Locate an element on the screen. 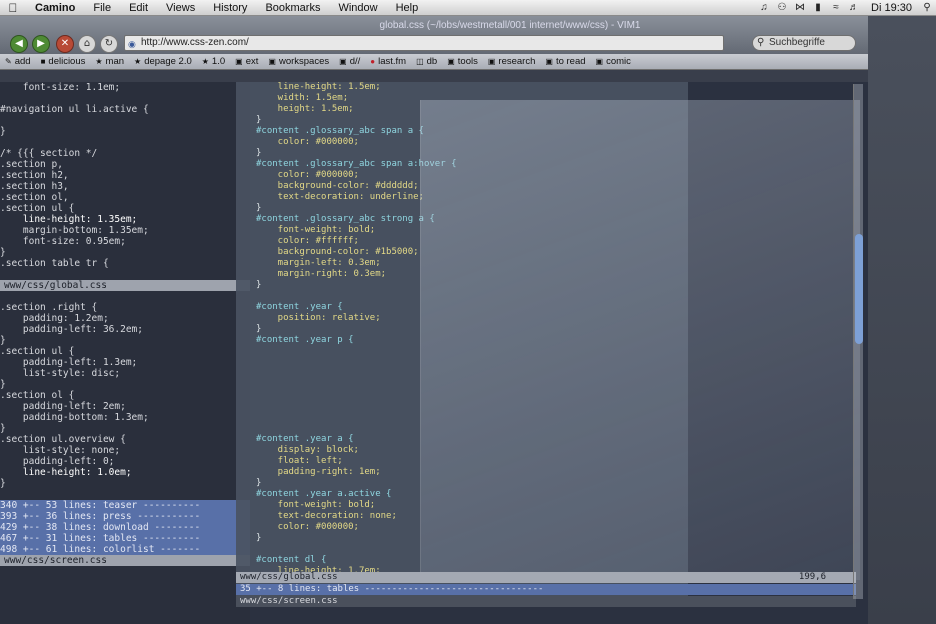 The width and height of the screenshot is (936, 624). bookmark-label: db is located at coordinates (432, 61).